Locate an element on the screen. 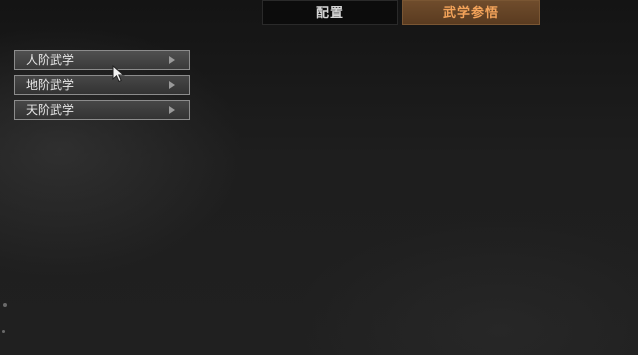  menu-item-label: 地阶武学 is located at coordinates (50, 85).